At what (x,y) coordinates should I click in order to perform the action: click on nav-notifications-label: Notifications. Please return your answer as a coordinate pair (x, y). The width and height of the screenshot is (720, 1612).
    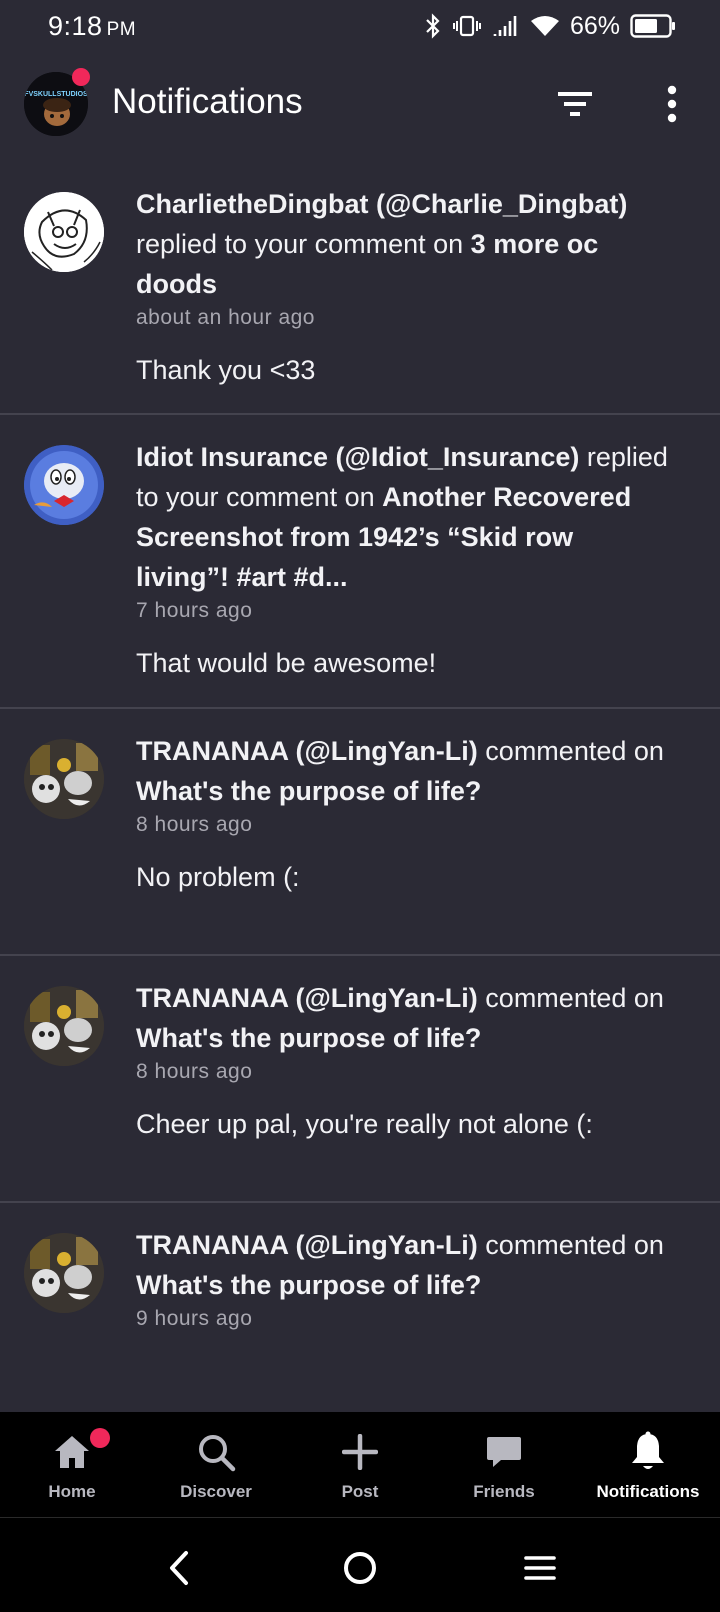
    Looking at the image, I should click on (648, 1491).